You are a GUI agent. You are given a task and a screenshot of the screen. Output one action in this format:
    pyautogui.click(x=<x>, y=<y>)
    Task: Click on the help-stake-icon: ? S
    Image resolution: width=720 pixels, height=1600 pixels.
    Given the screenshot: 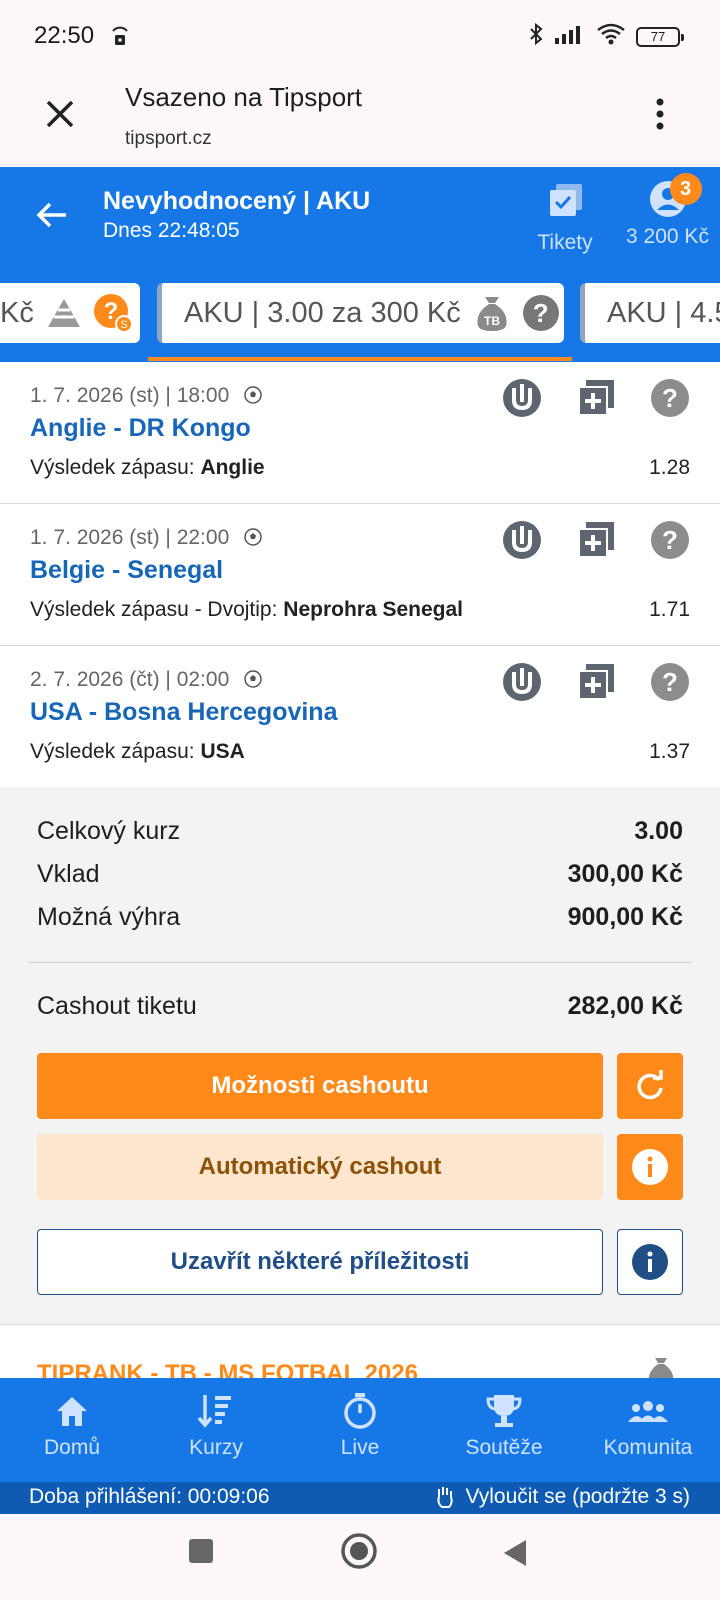 What is the action you would take?
    pyautogui.click(x=113, y=313)
    